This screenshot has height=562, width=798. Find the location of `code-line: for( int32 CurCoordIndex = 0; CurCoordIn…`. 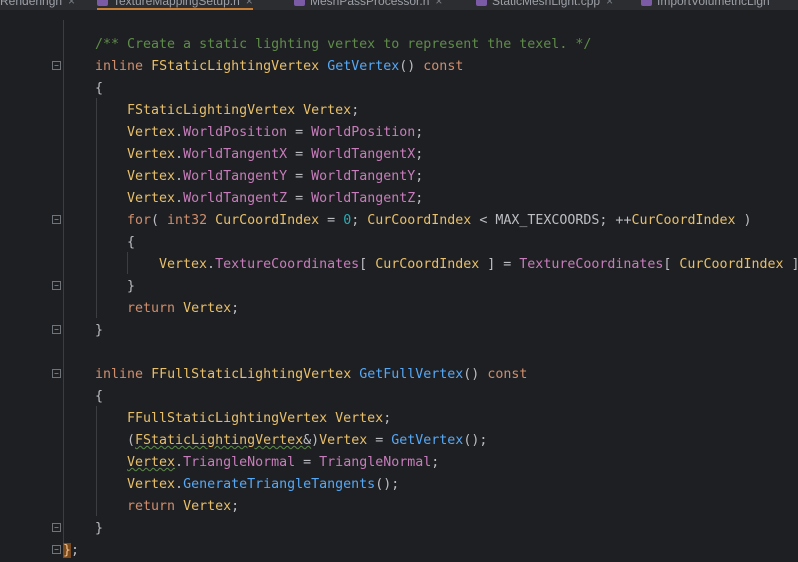

code-line: for( int32 CurCoordIndex = 0; CurCoordIn… is located at coordinates (439, 220).